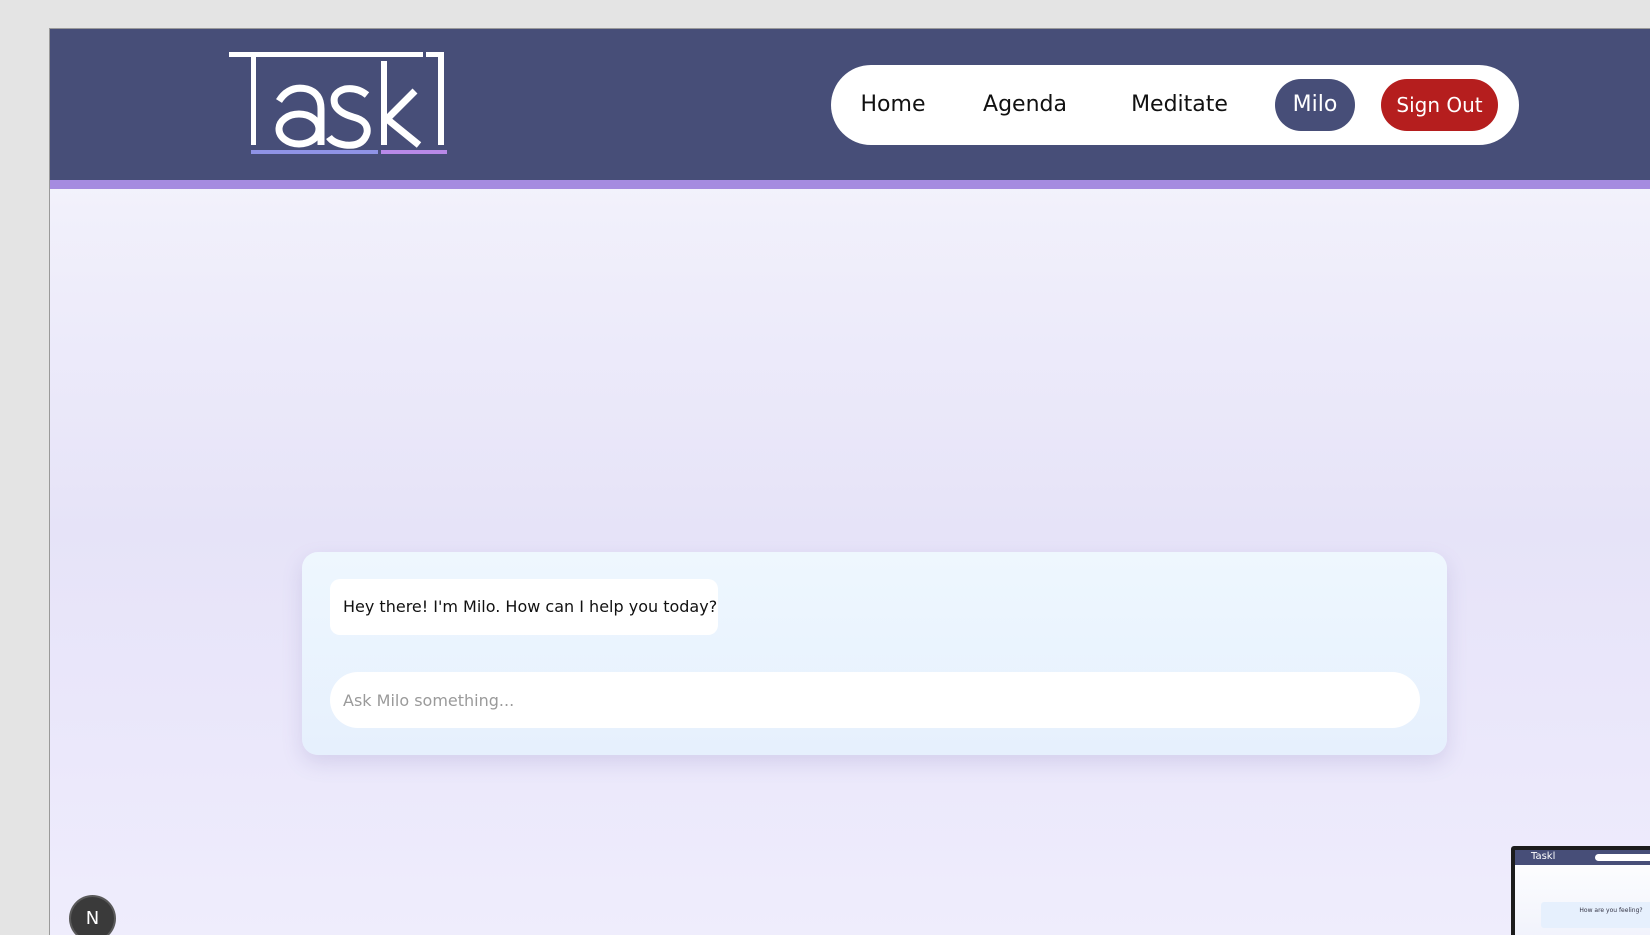 This screenshot has height=935, width=1650. Describe the element at coordinates (1179, 105) in the screenshot. I see `nav-meditate-link: Meditate` at that location.